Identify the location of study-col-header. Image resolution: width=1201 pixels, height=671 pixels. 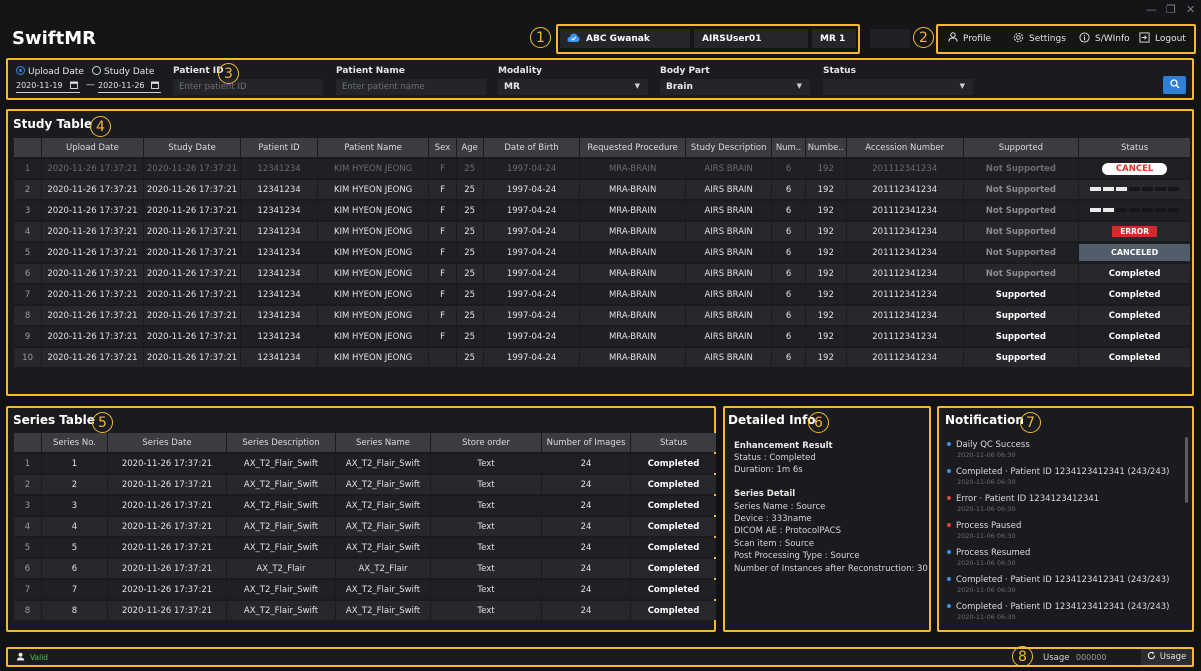
(28, 147).